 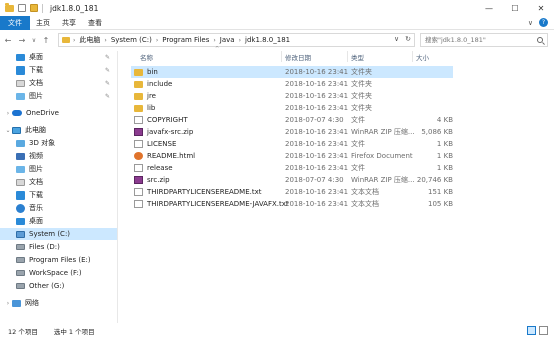 I want to click on expand-arrow-icon: ⌄, so click(x=8, y=130).